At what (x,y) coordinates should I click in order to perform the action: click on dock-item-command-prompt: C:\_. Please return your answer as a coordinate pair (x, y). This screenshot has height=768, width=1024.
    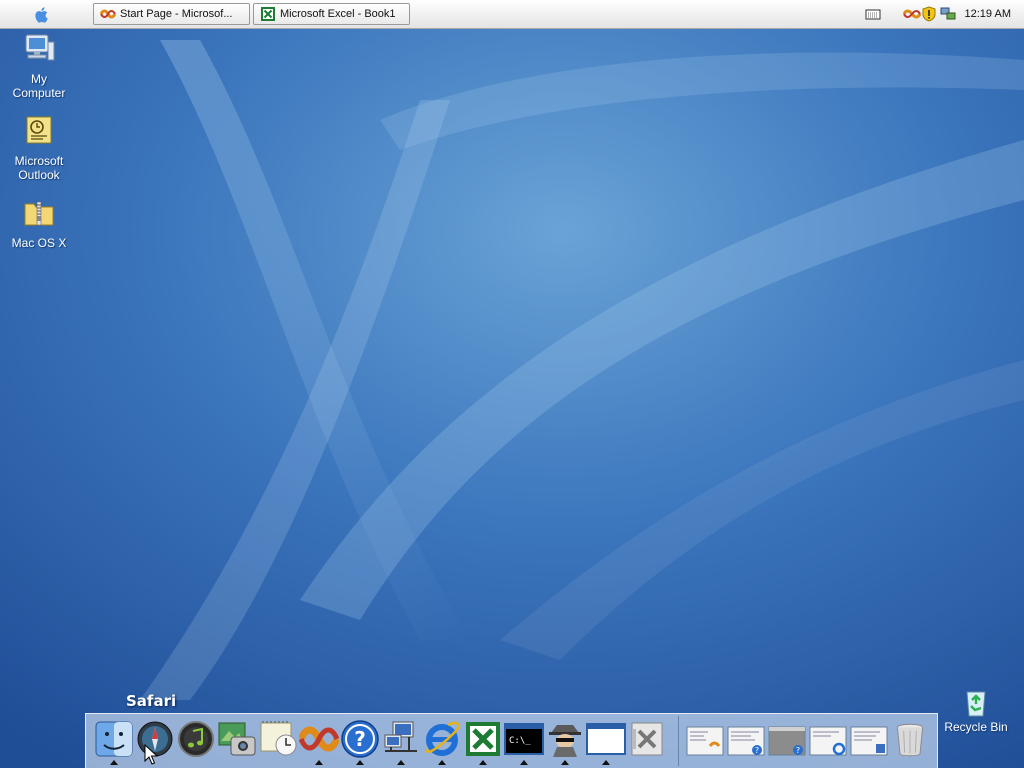
    Looking at the image, I should click on (524, 742).